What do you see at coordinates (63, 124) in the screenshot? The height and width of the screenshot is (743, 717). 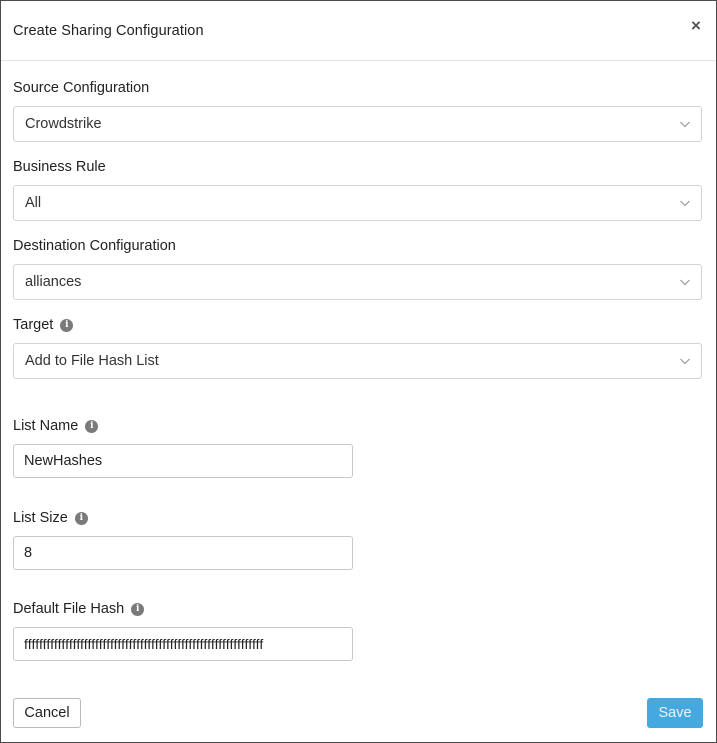 I see `source-configuration-value: Crowdstrike` at bounding box center [63, 124].